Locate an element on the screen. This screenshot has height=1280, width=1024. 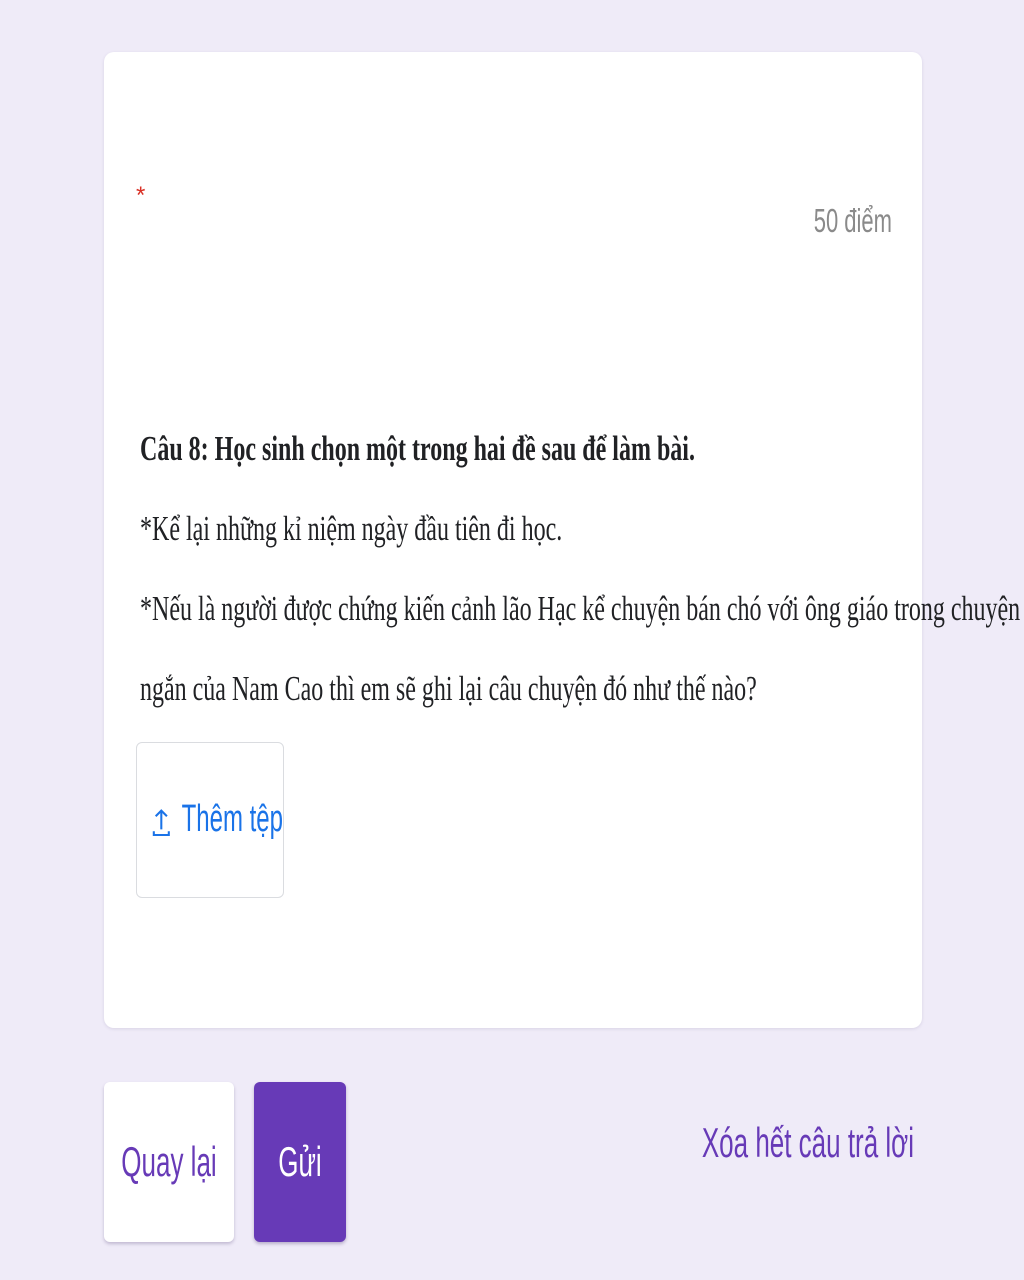
clear-answers-label: Xóa hết câu trả lời is located at coordinates (807, 1142).